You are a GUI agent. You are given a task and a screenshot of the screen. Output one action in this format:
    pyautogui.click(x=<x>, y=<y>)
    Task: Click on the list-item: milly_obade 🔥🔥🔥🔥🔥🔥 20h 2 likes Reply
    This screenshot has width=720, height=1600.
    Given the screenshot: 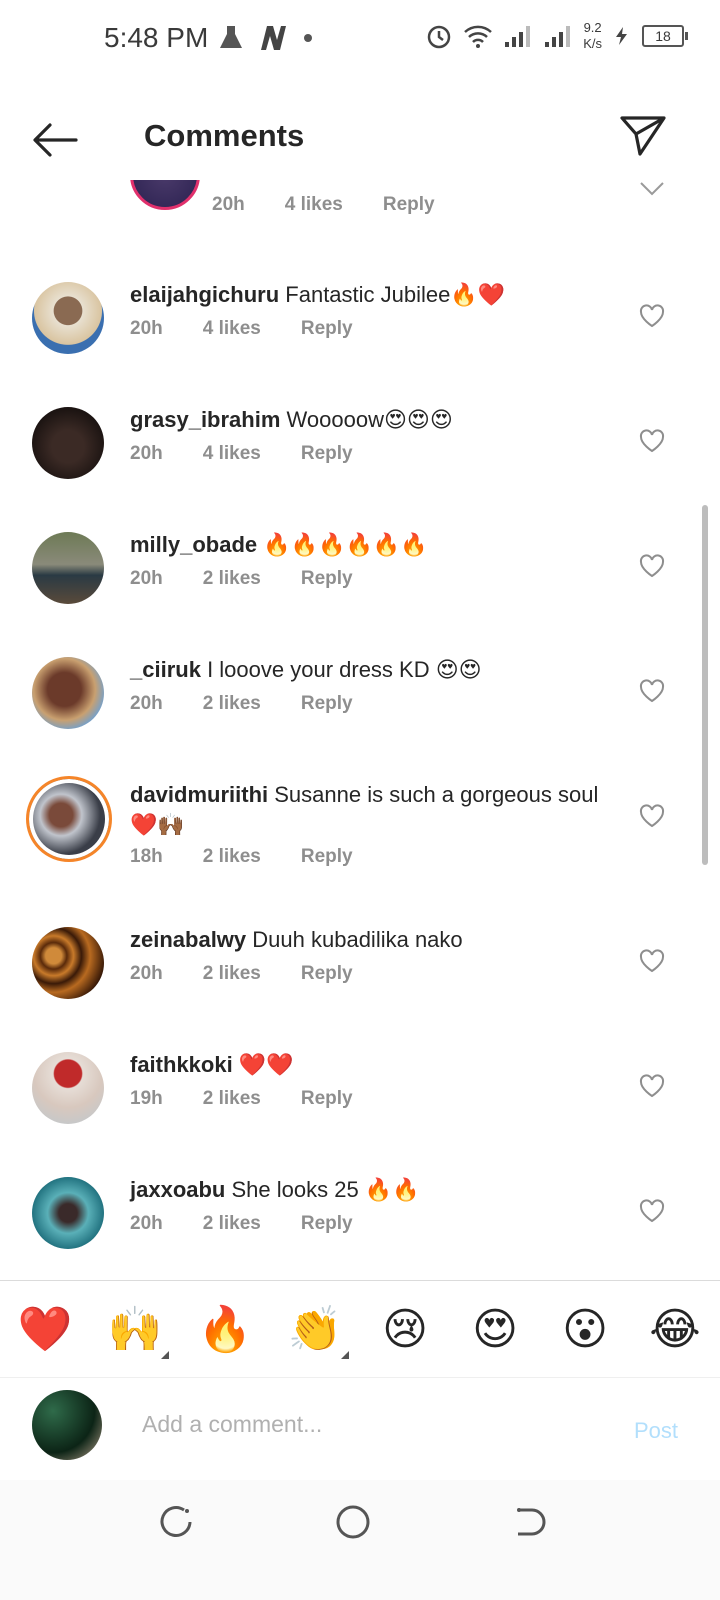 What is the action you would take?
    pyautogui.click(x=360, y=574)
    